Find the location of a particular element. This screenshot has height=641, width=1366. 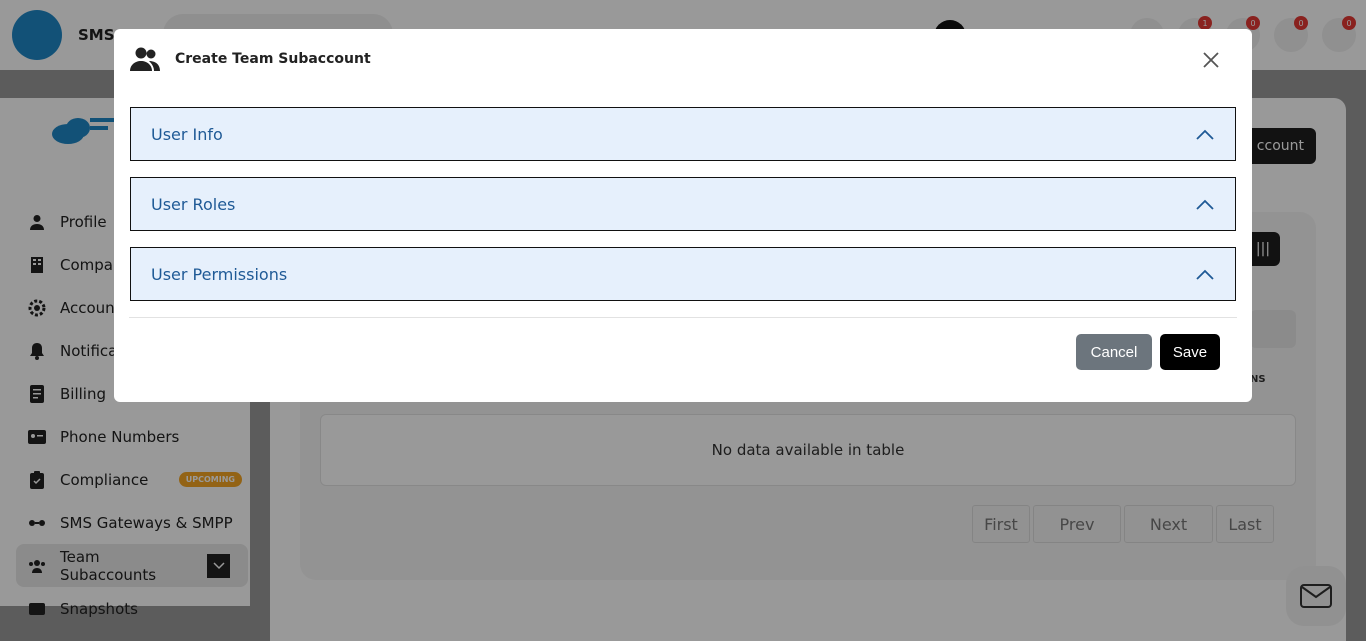

modal-header: Create Team Subaccount is located at coordinates (250, 59).